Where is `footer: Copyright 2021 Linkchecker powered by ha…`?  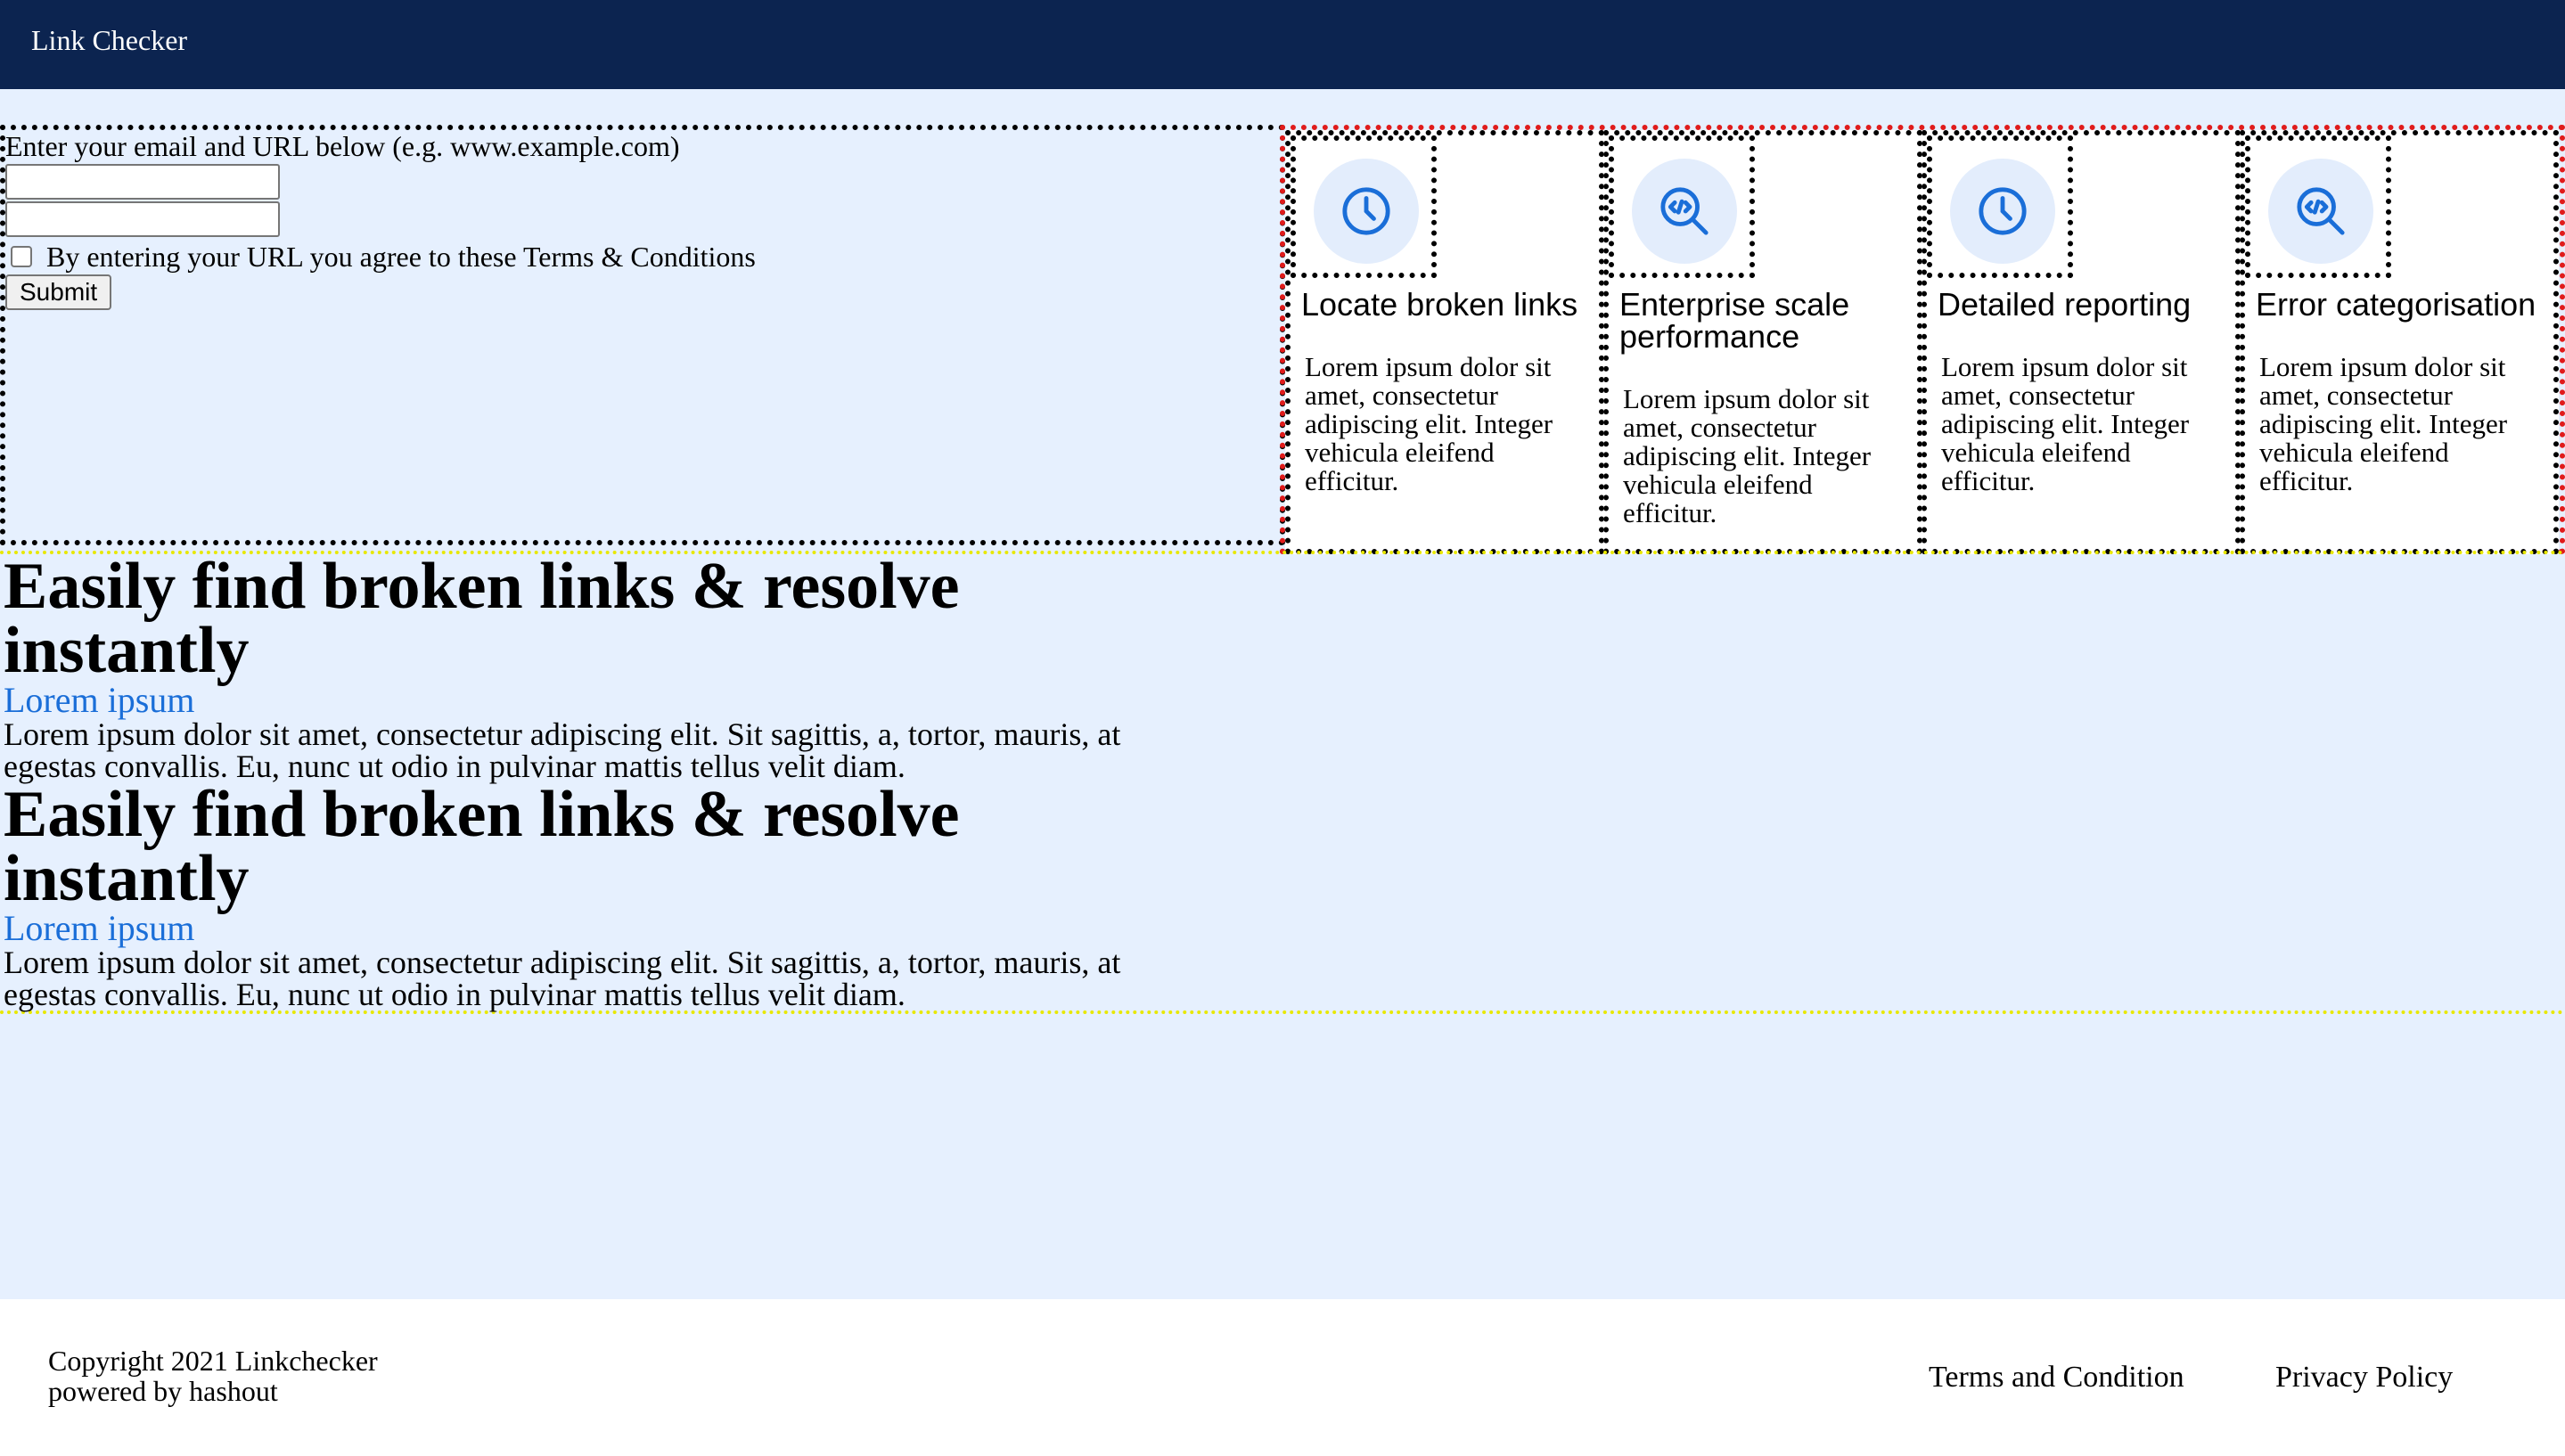 footer: Copyright 2021 Linkchecker powered by ha… is located at coordinates (1282, 1377).